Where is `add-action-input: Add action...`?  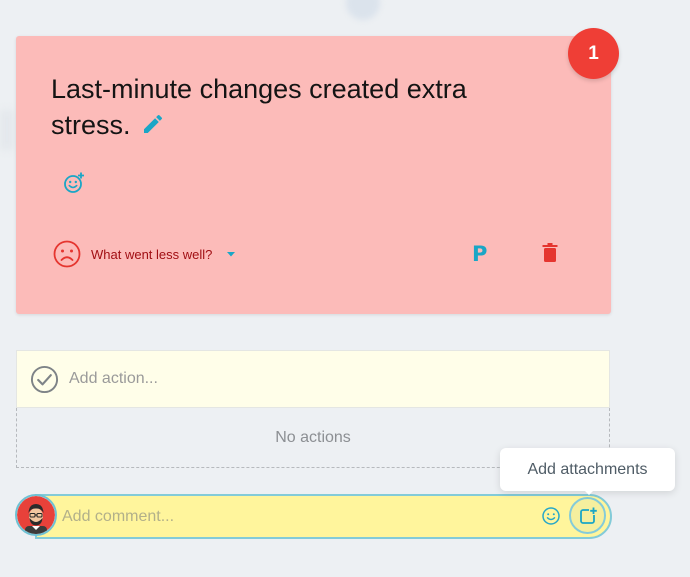
add-action-input: Add action... is located at coordinates (113, 379).